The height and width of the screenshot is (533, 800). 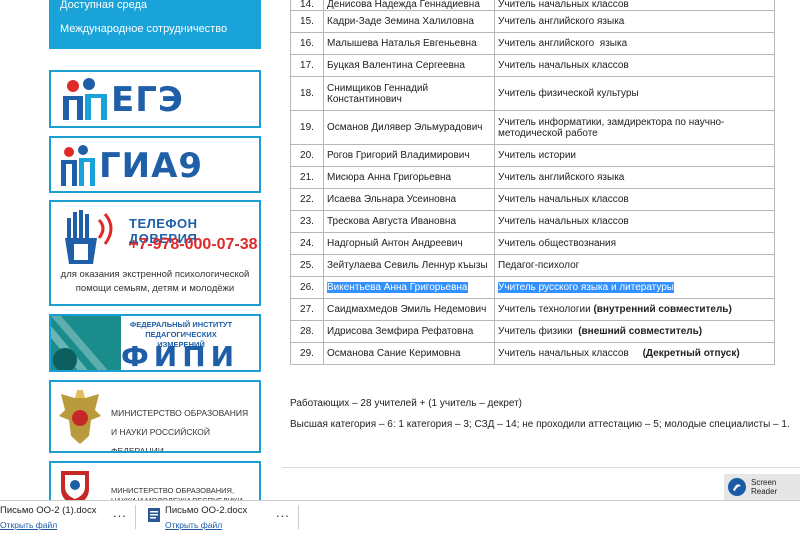 I want to click on row-number: 26., so click(x=307, y=287).